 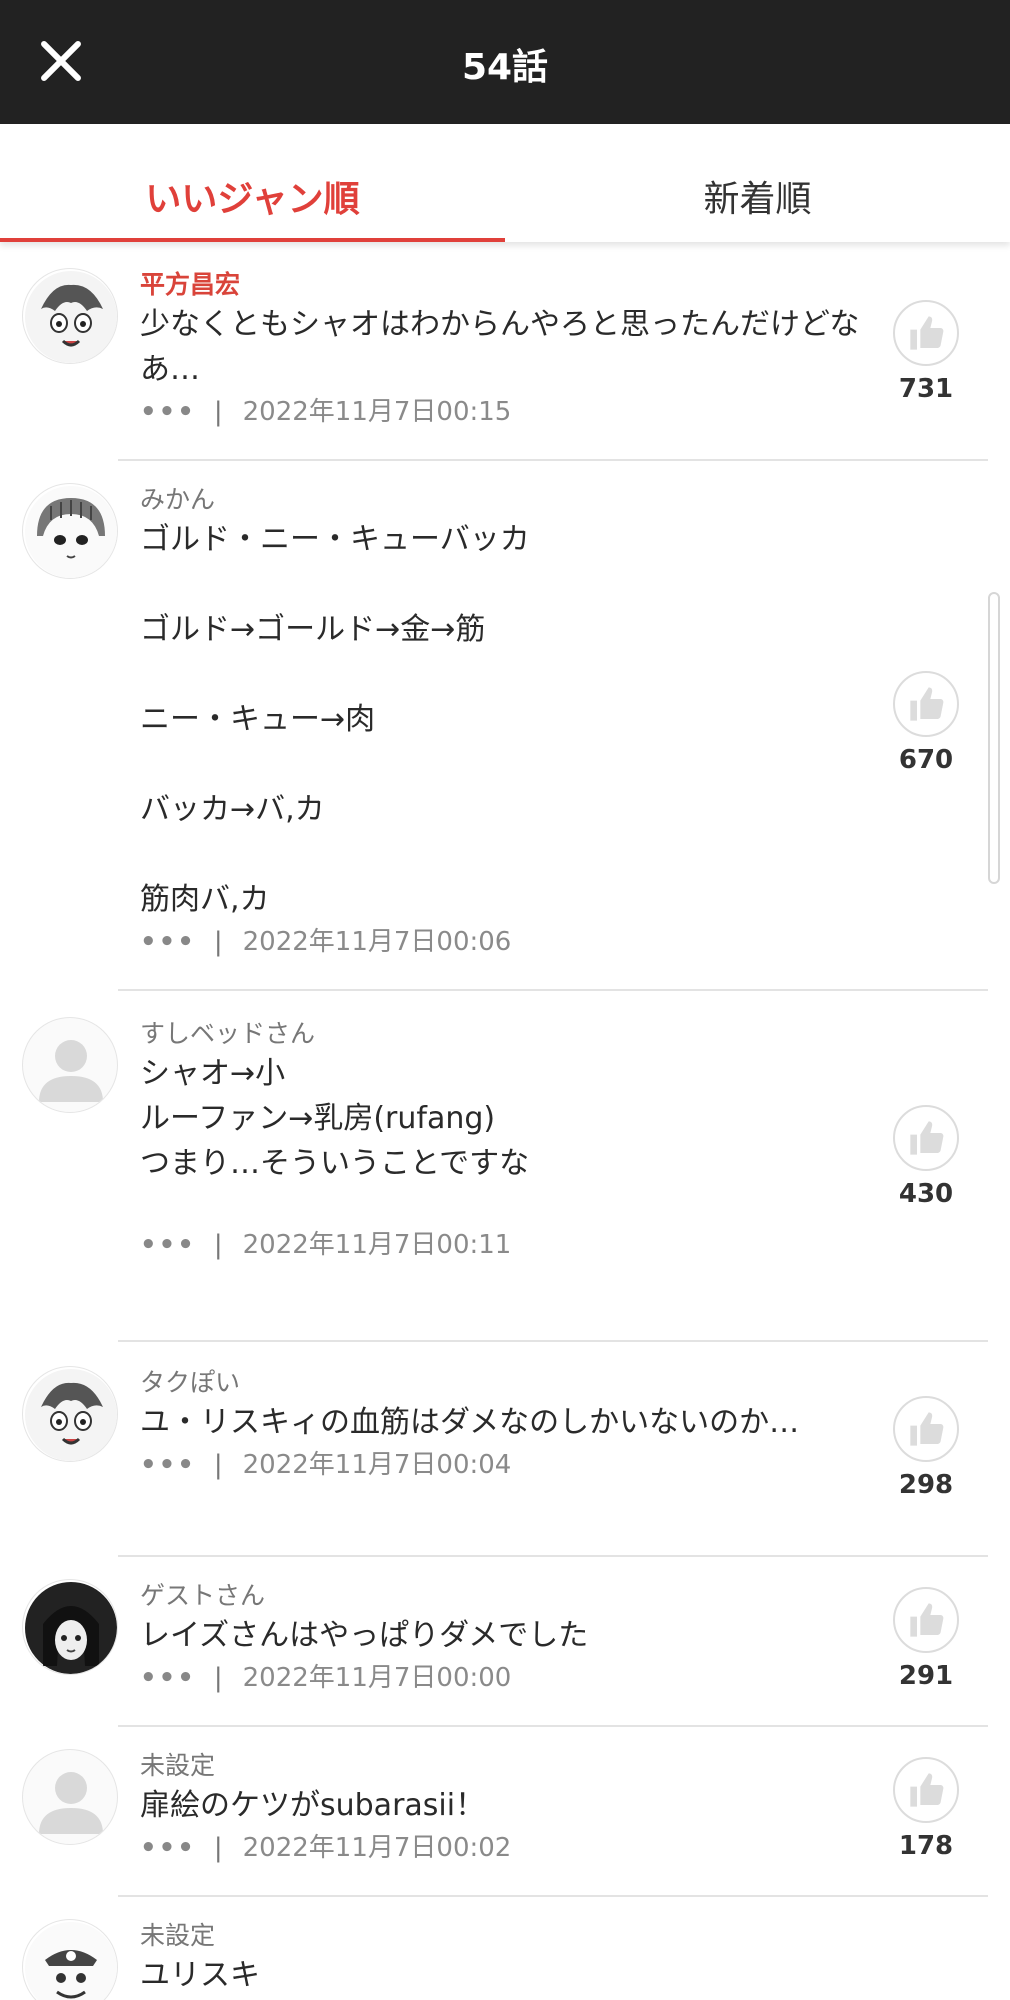 I want to click on comment-text: シャオ→小 ルーファン→乳房(rufang) つまり…そういうことですな, so click(x=335, y=1118).